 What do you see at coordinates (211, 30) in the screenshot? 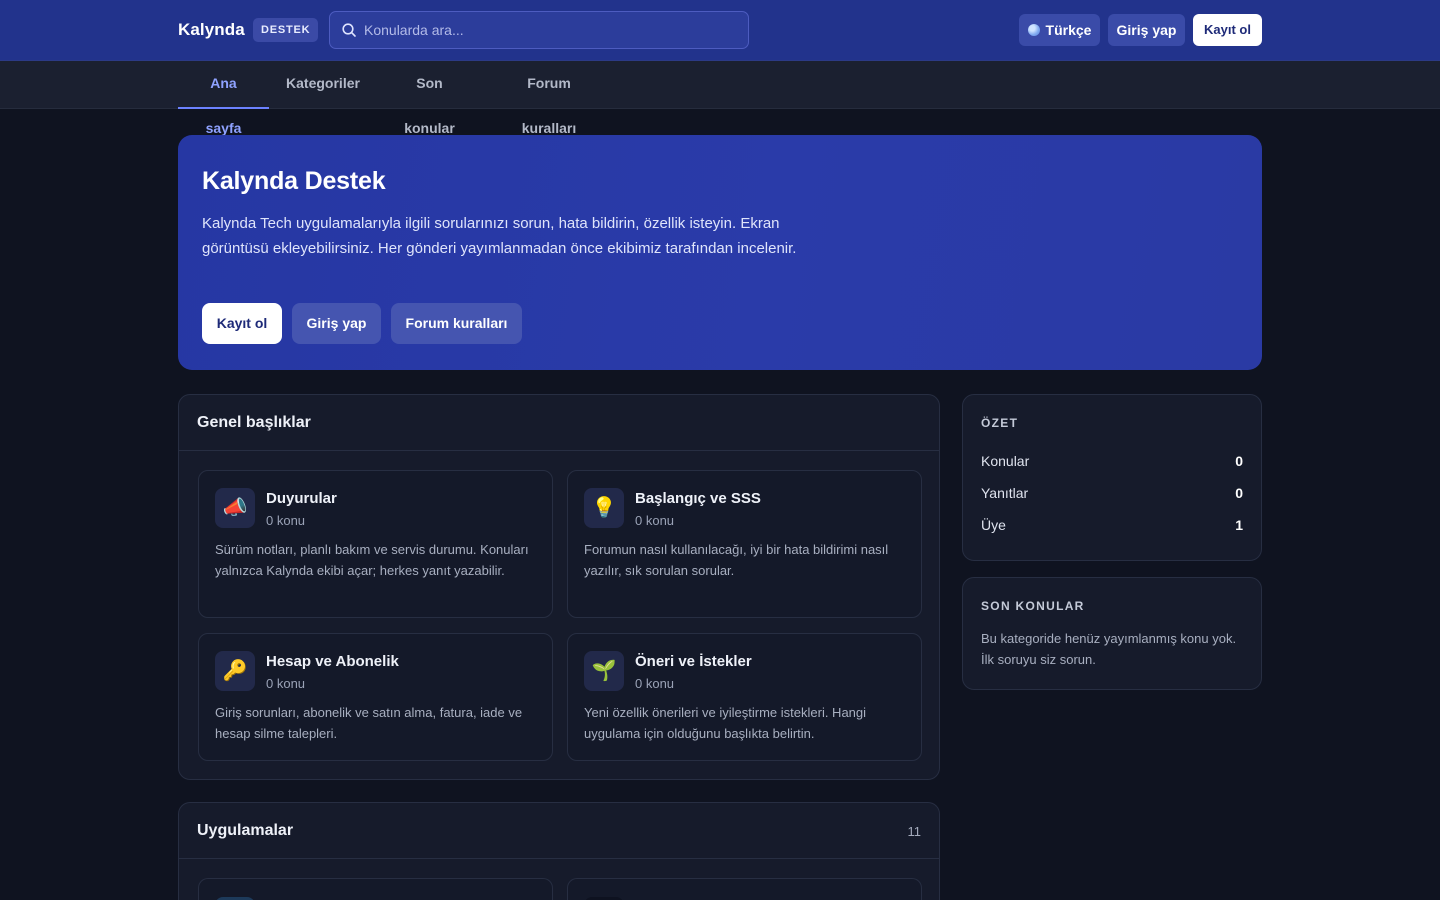
I see `brand-logo: Kalynda` at bounding box center [211, 30].